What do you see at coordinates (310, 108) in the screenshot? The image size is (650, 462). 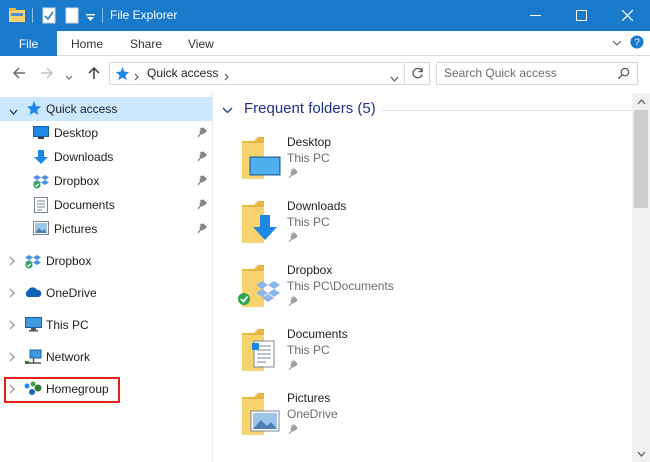 I see `group-title: Frequent folders (5)` at bounding box center [310, 108].